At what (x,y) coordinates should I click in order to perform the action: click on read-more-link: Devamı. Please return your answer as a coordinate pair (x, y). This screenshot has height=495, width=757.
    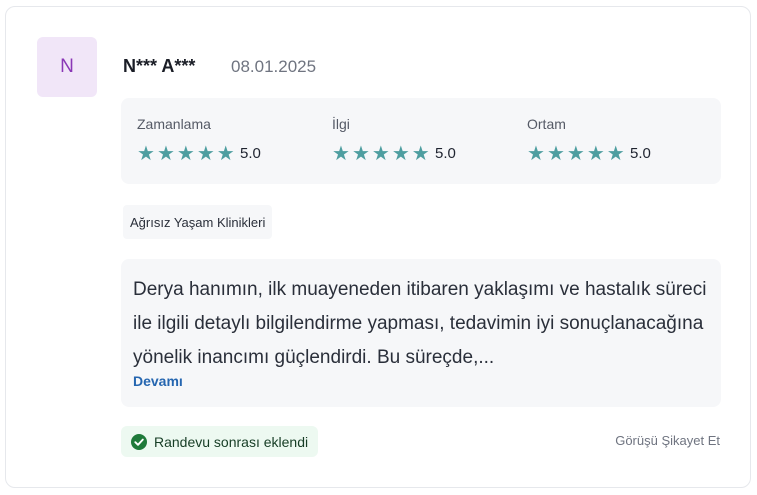
    Looking at the image, I should click on (158, 381).